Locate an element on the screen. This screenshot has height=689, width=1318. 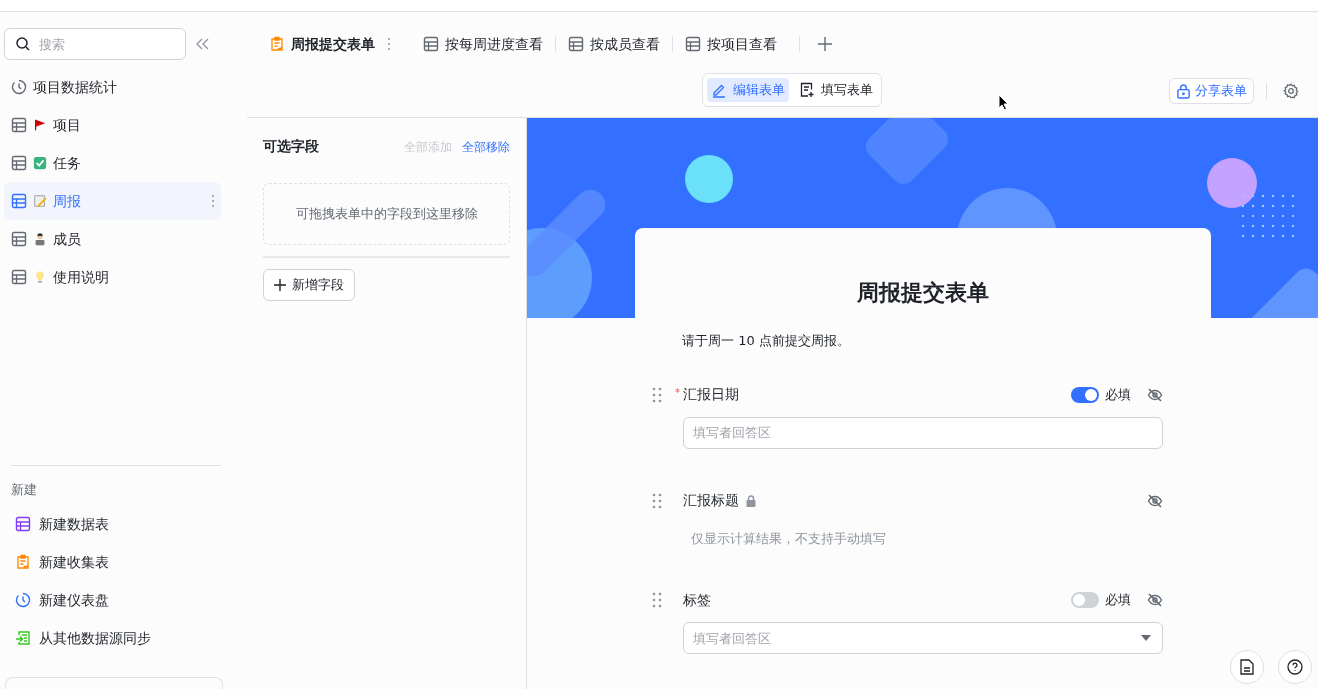
field-note: 仅显示计算结果，不支持手动填写 is located at coordinates (788, 538).